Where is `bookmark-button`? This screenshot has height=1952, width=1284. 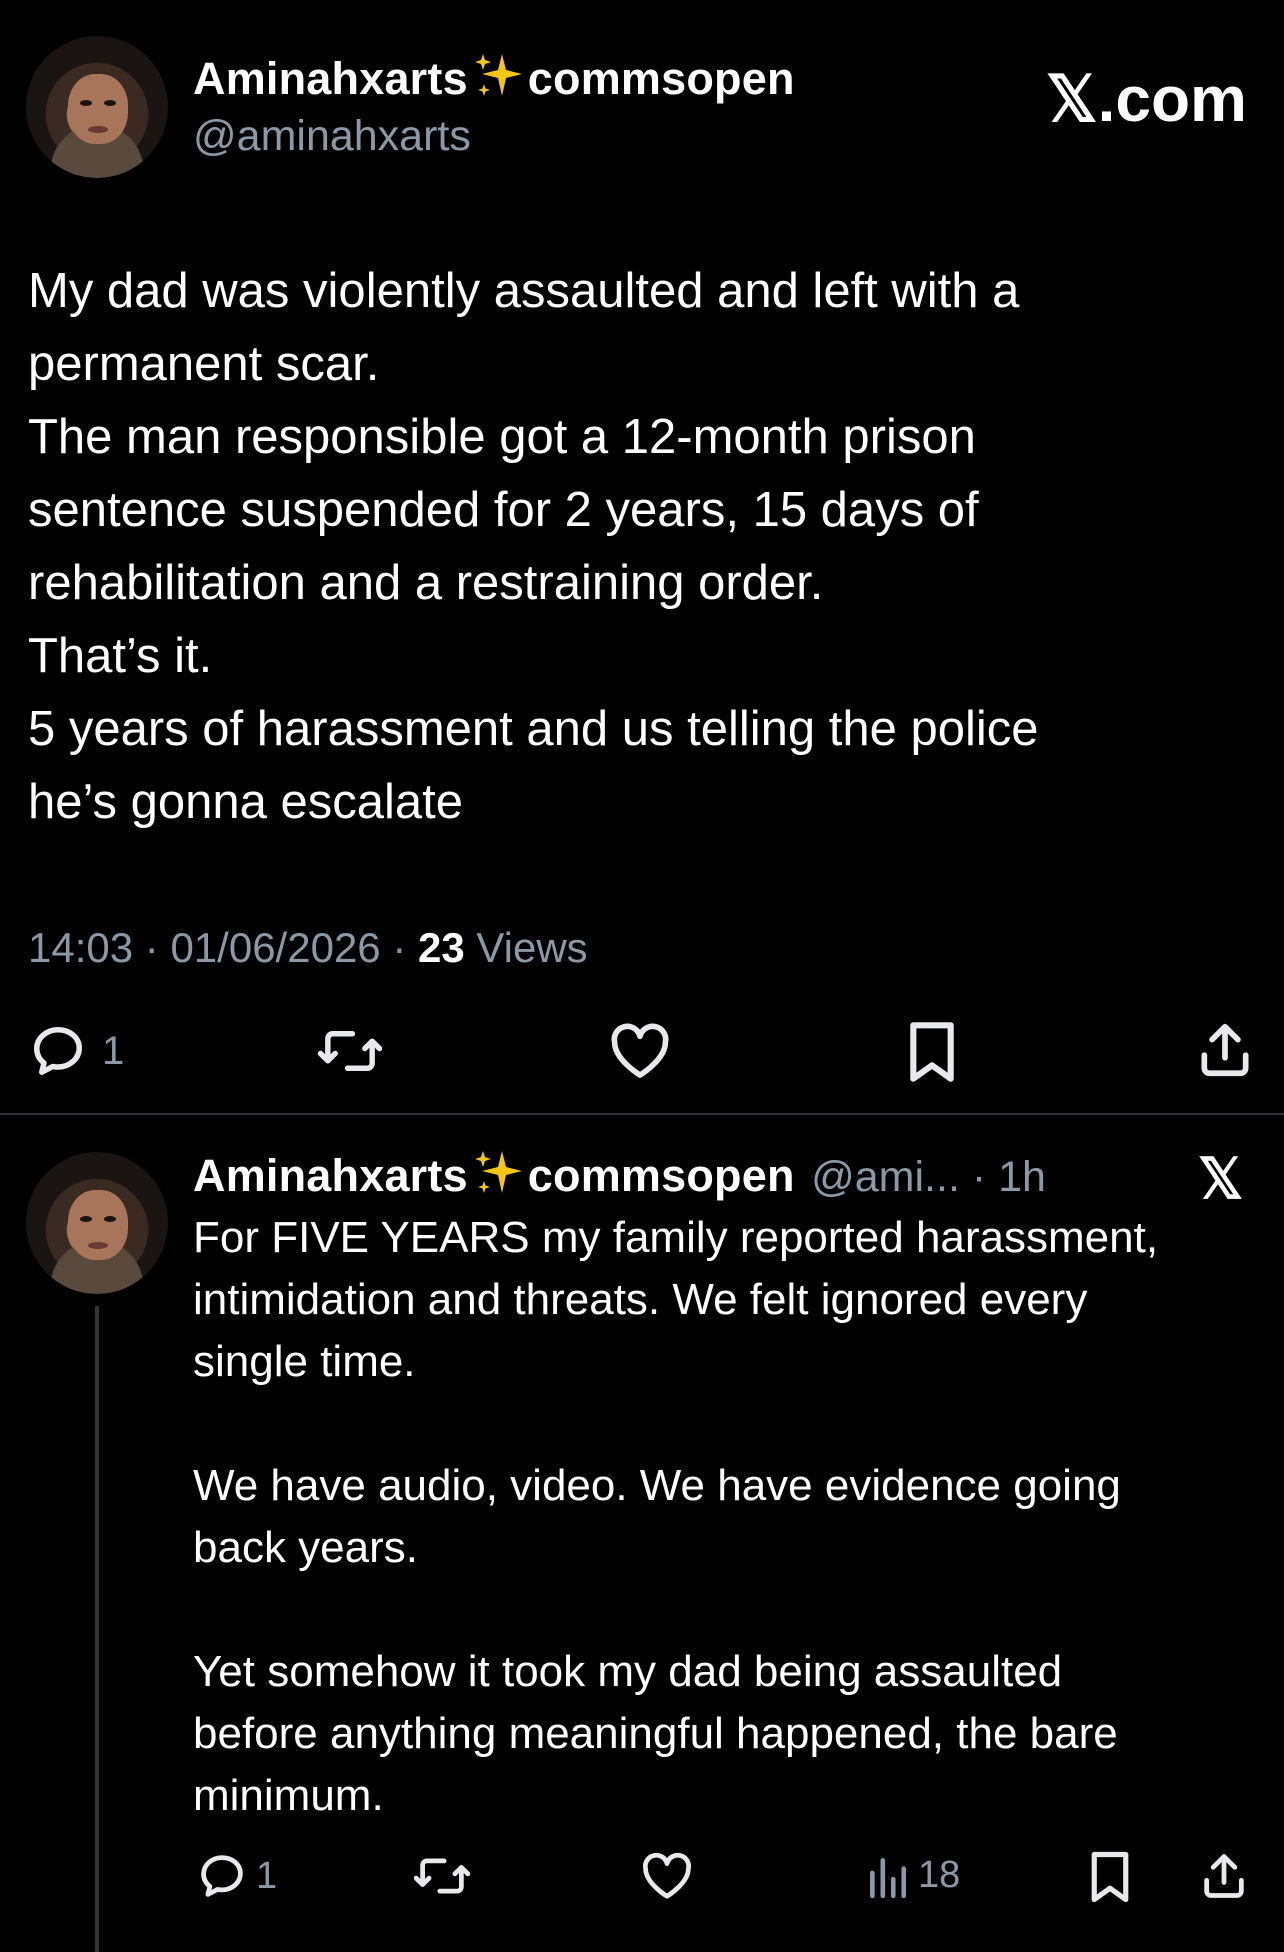
bookmark-button is located at coordinates (932, 1052).